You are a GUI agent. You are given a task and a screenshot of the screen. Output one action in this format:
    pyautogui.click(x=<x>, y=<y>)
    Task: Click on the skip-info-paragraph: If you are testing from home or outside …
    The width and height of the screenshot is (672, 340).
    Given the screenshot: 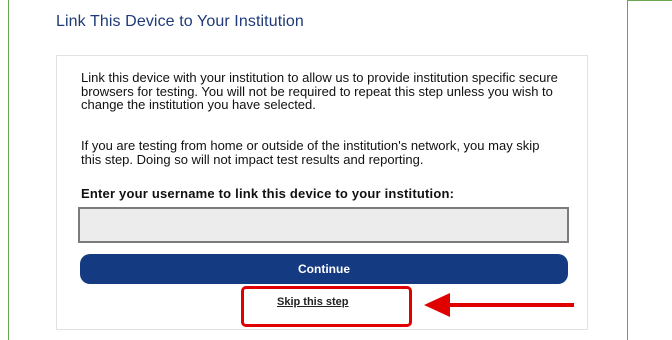 What is the action you would take?
    pyautogui.click(x=310, y=152)
    